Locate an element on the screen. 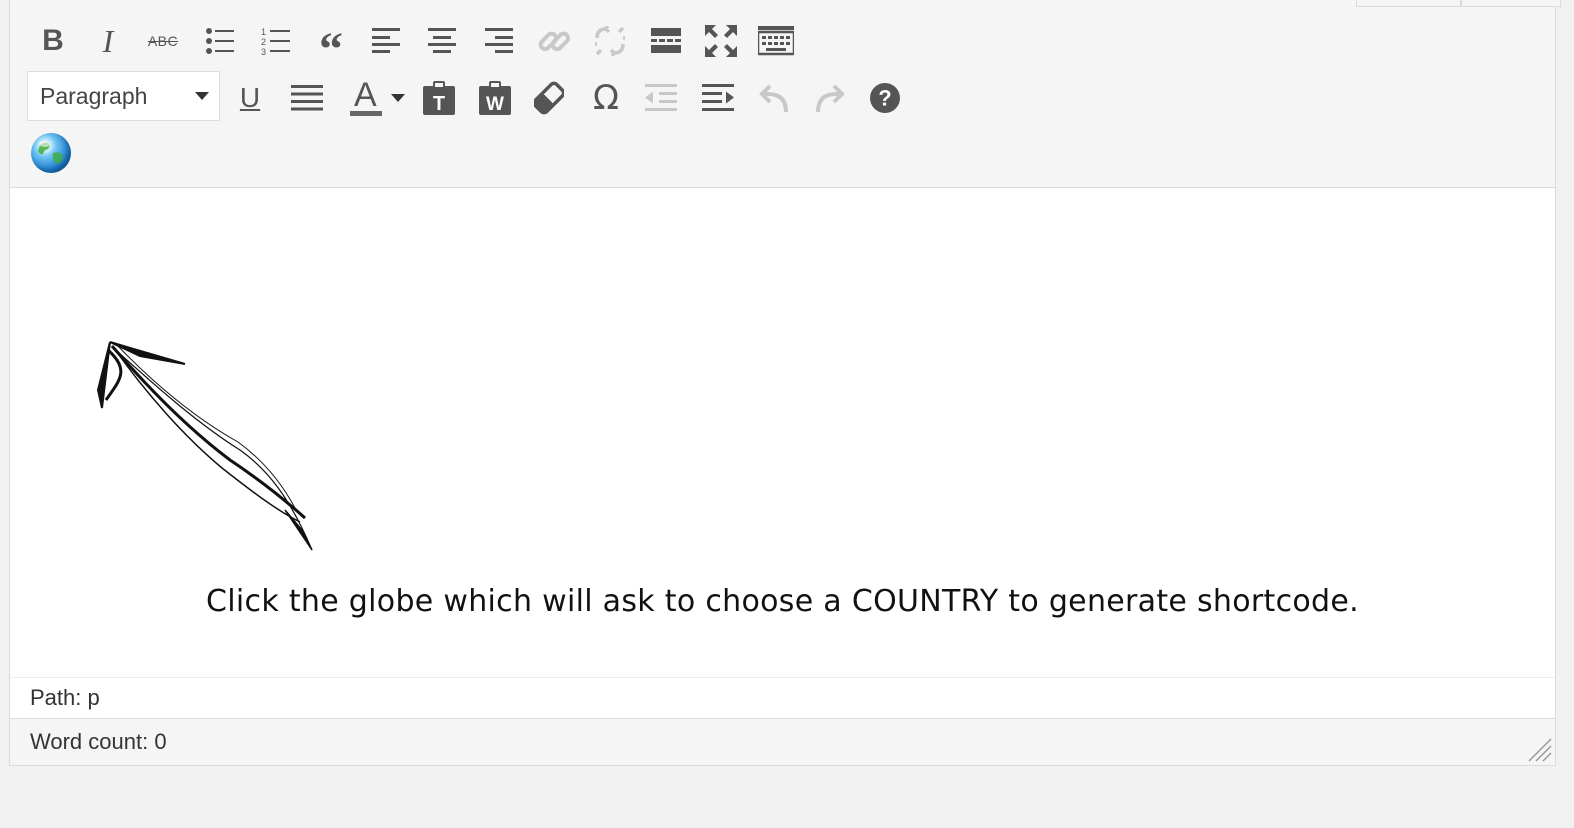 This screenshot has height=828, width=1574. bold-icon: B is located at coordinates (53, 40).